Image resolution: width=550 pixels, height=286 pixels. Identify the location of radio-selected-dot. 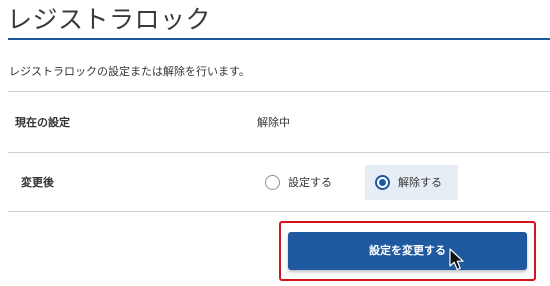
(382, 182).